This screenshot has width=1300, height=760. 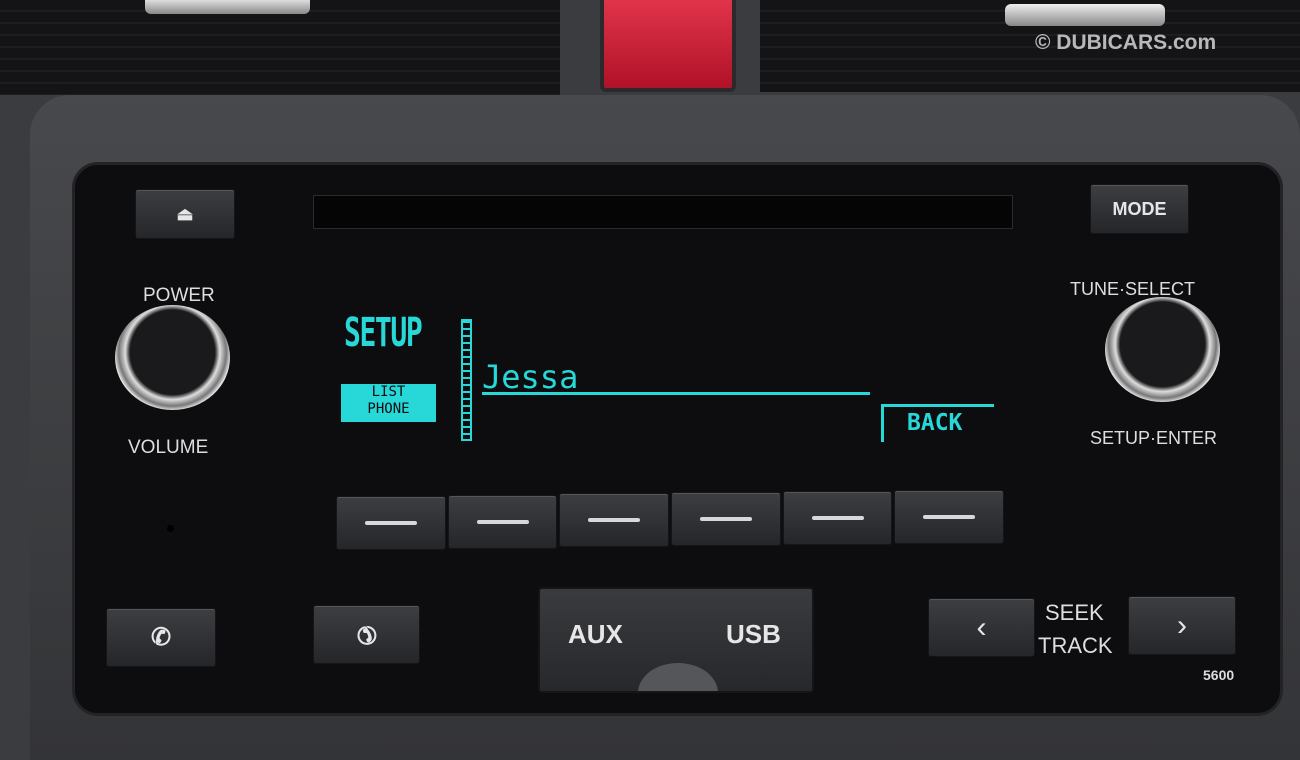 I want to click on call-button: ✆, so click(x=161, y=637).